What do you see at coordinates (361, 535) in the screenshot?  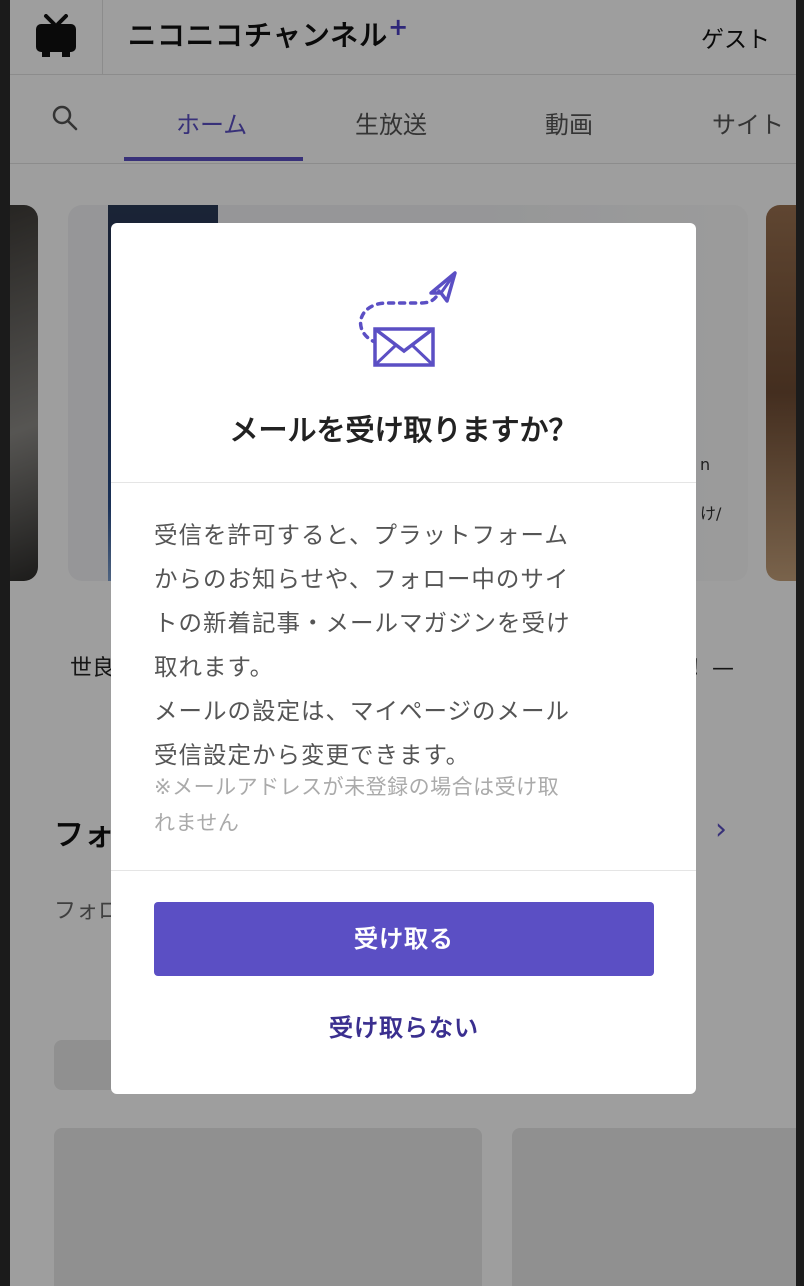 I see `body-line: 受信を許可すると、プラットフォーム` at bounding box center [361, 535].